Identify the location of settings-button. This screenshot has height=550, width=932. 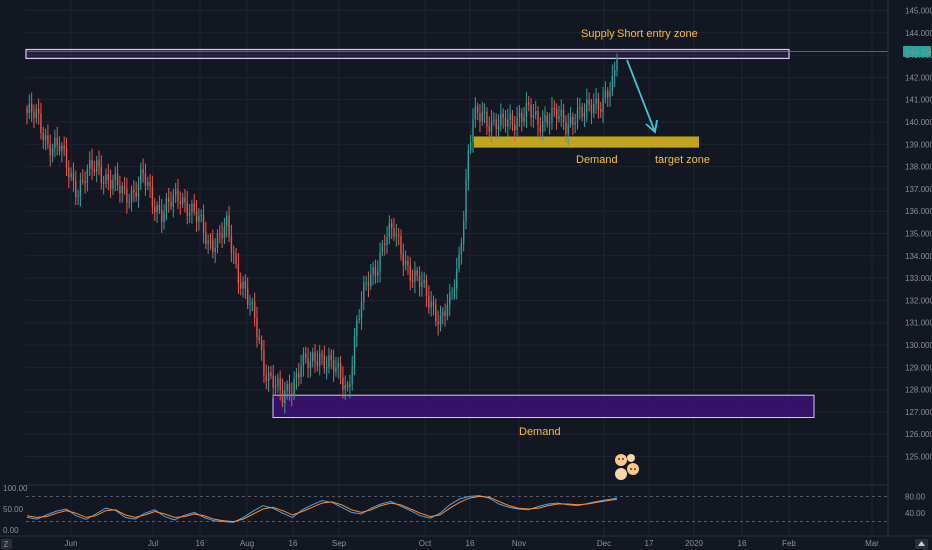
(921, 544).